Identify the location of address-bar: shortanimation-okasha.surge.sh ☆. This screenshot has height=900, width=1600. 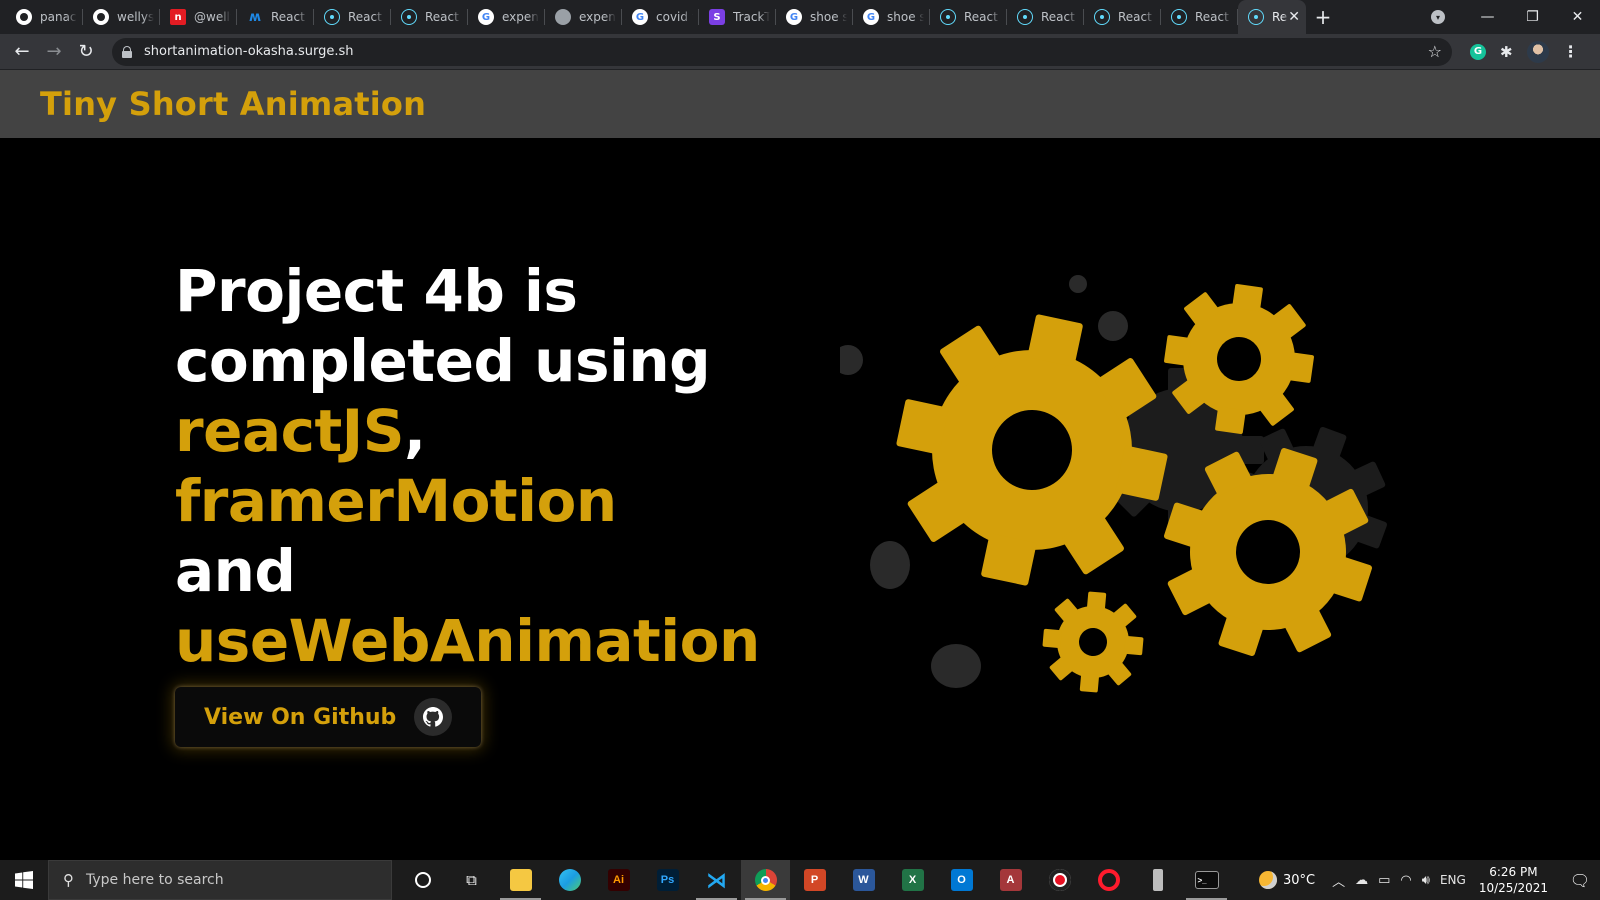
(782, 51).